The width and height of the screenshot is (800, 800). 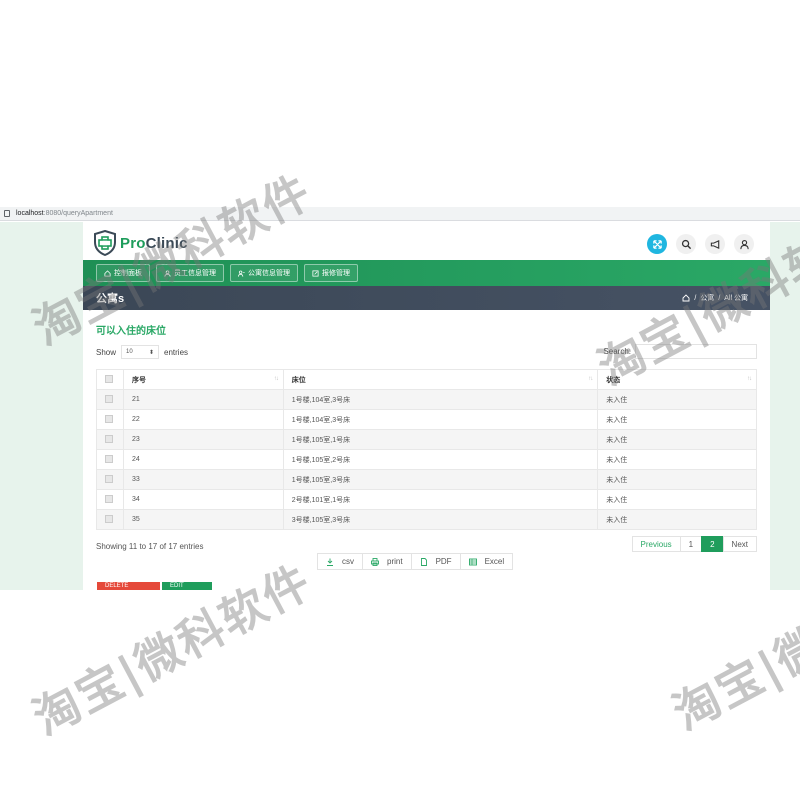 What do you see at coordinates (315, 273) in the screenshot?
I see `edit-icon` at bounding box center [315, 273].